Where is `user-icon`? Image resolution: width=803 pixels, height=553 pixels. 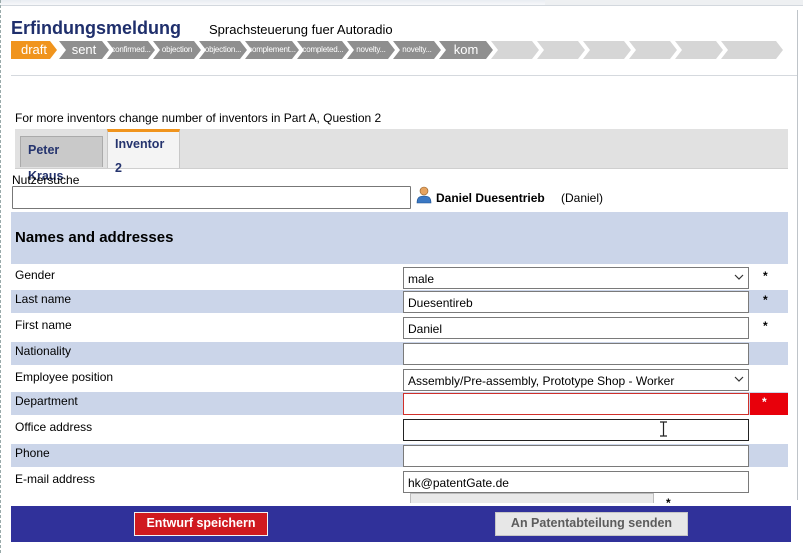 user-icon is located at coordinates (424, 195).